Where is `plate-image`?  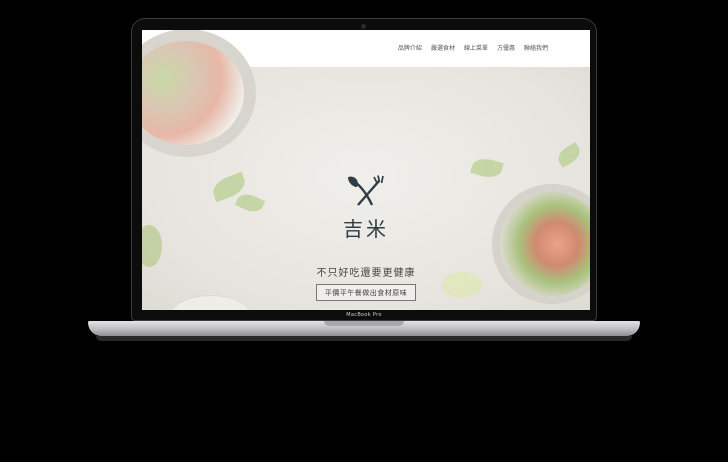 plate-image is located at coordinates (211, 302).